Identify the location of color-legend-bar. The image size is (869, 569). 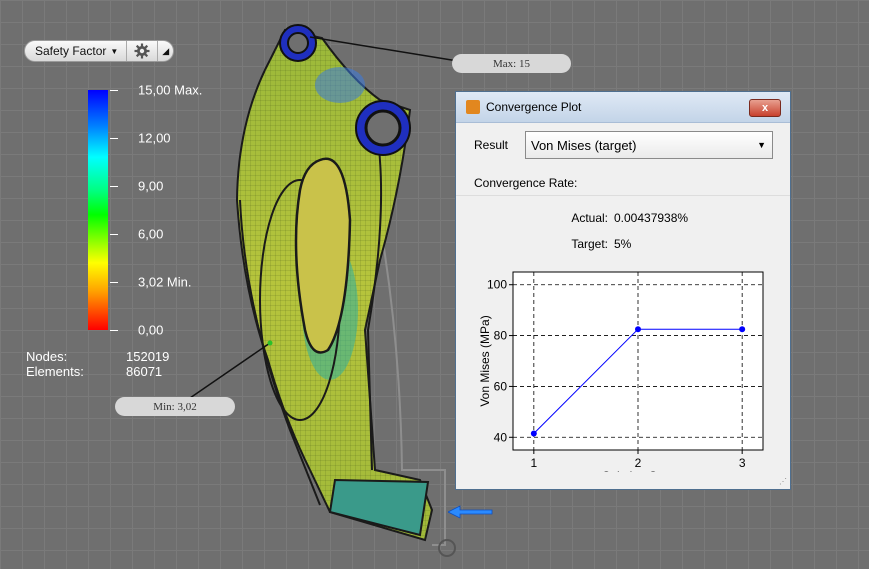
(98, 210).